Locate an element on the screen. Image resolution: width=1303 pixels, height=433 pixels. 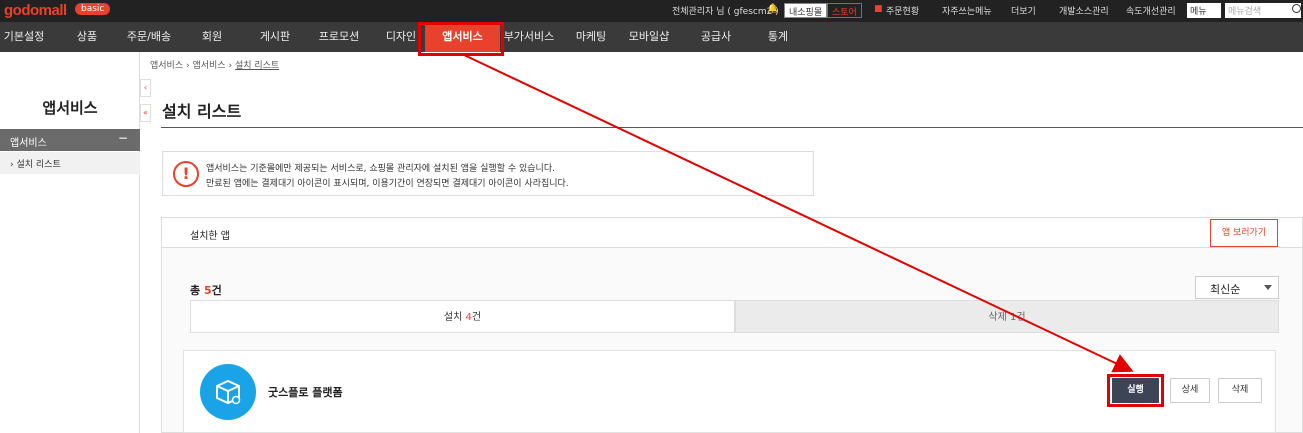
panel-title: 설치한 앱 is located at coordinates (210, 236).